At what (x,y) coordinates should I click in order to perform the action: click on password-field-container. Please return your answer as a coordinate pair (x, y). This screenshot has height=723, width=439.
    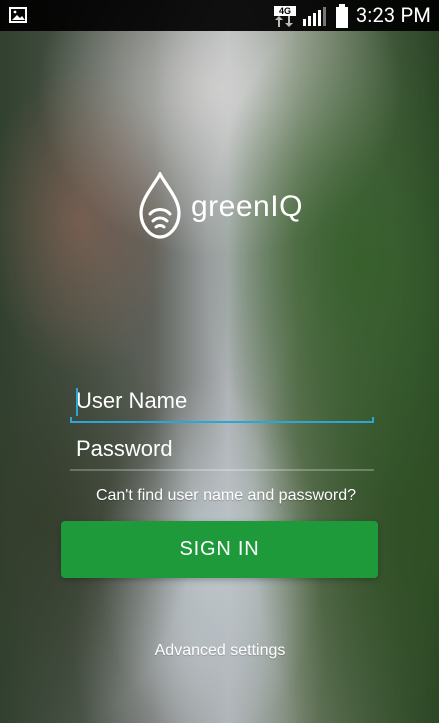
    Looking at the image, I should click on (222, 451).